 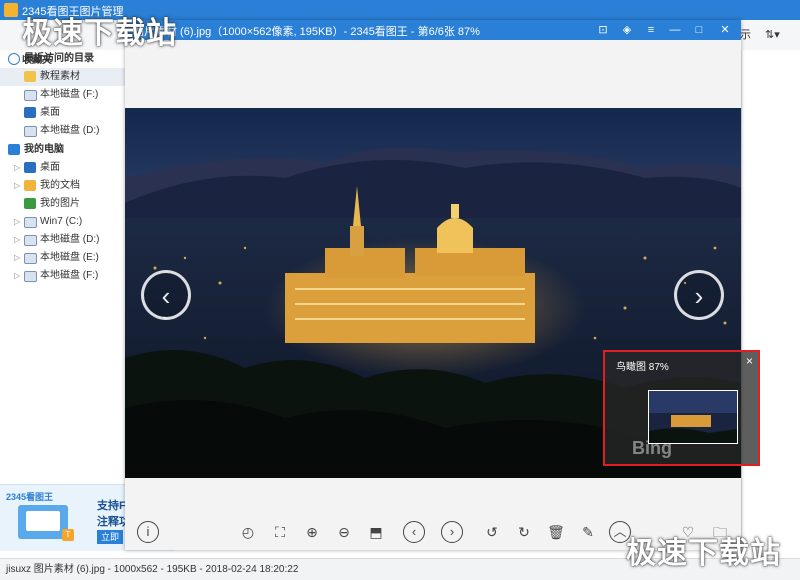 What do you see at coordinates (30, 185) in the screenshot?
I see `documents-icon` at bounding box center [30, 185].